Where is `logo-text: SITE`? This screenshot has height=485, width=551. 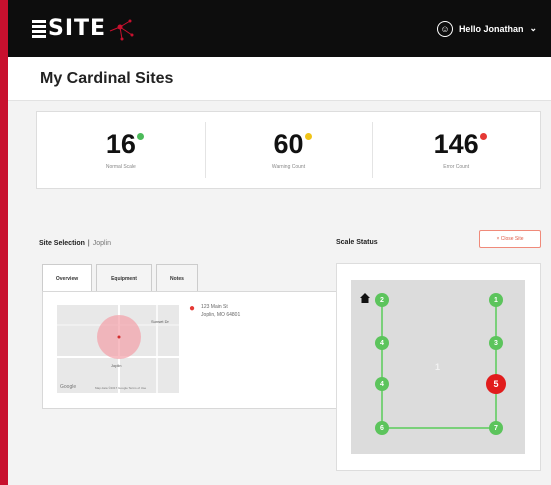
logo-text: SITE is located at coordinates (77, 28).